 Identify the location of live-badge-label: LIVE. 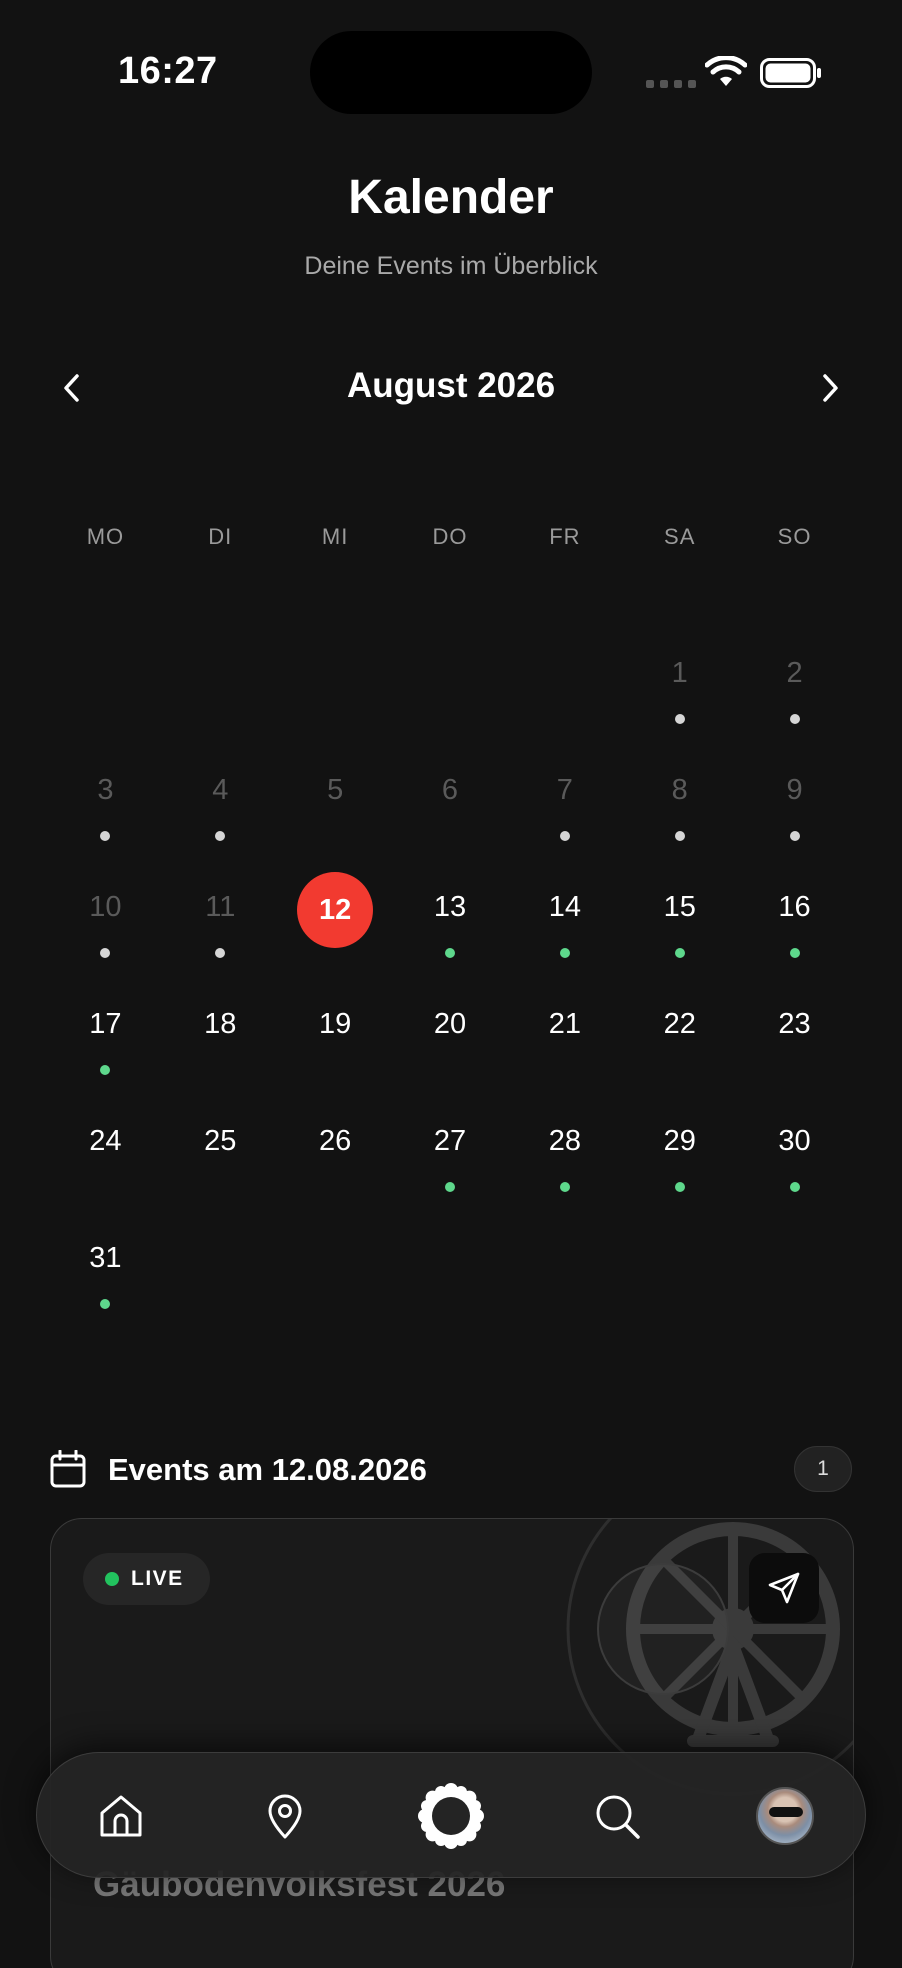
(157, 1578).